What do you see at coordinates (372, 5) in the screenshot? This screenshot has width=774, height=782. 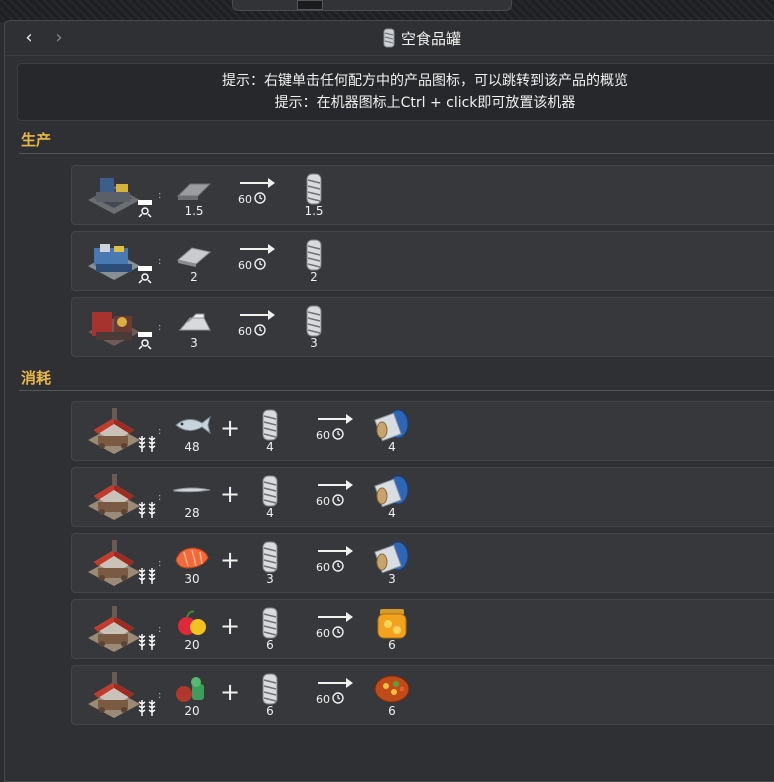 I see `top-tab` at bounding box center [372, 5].